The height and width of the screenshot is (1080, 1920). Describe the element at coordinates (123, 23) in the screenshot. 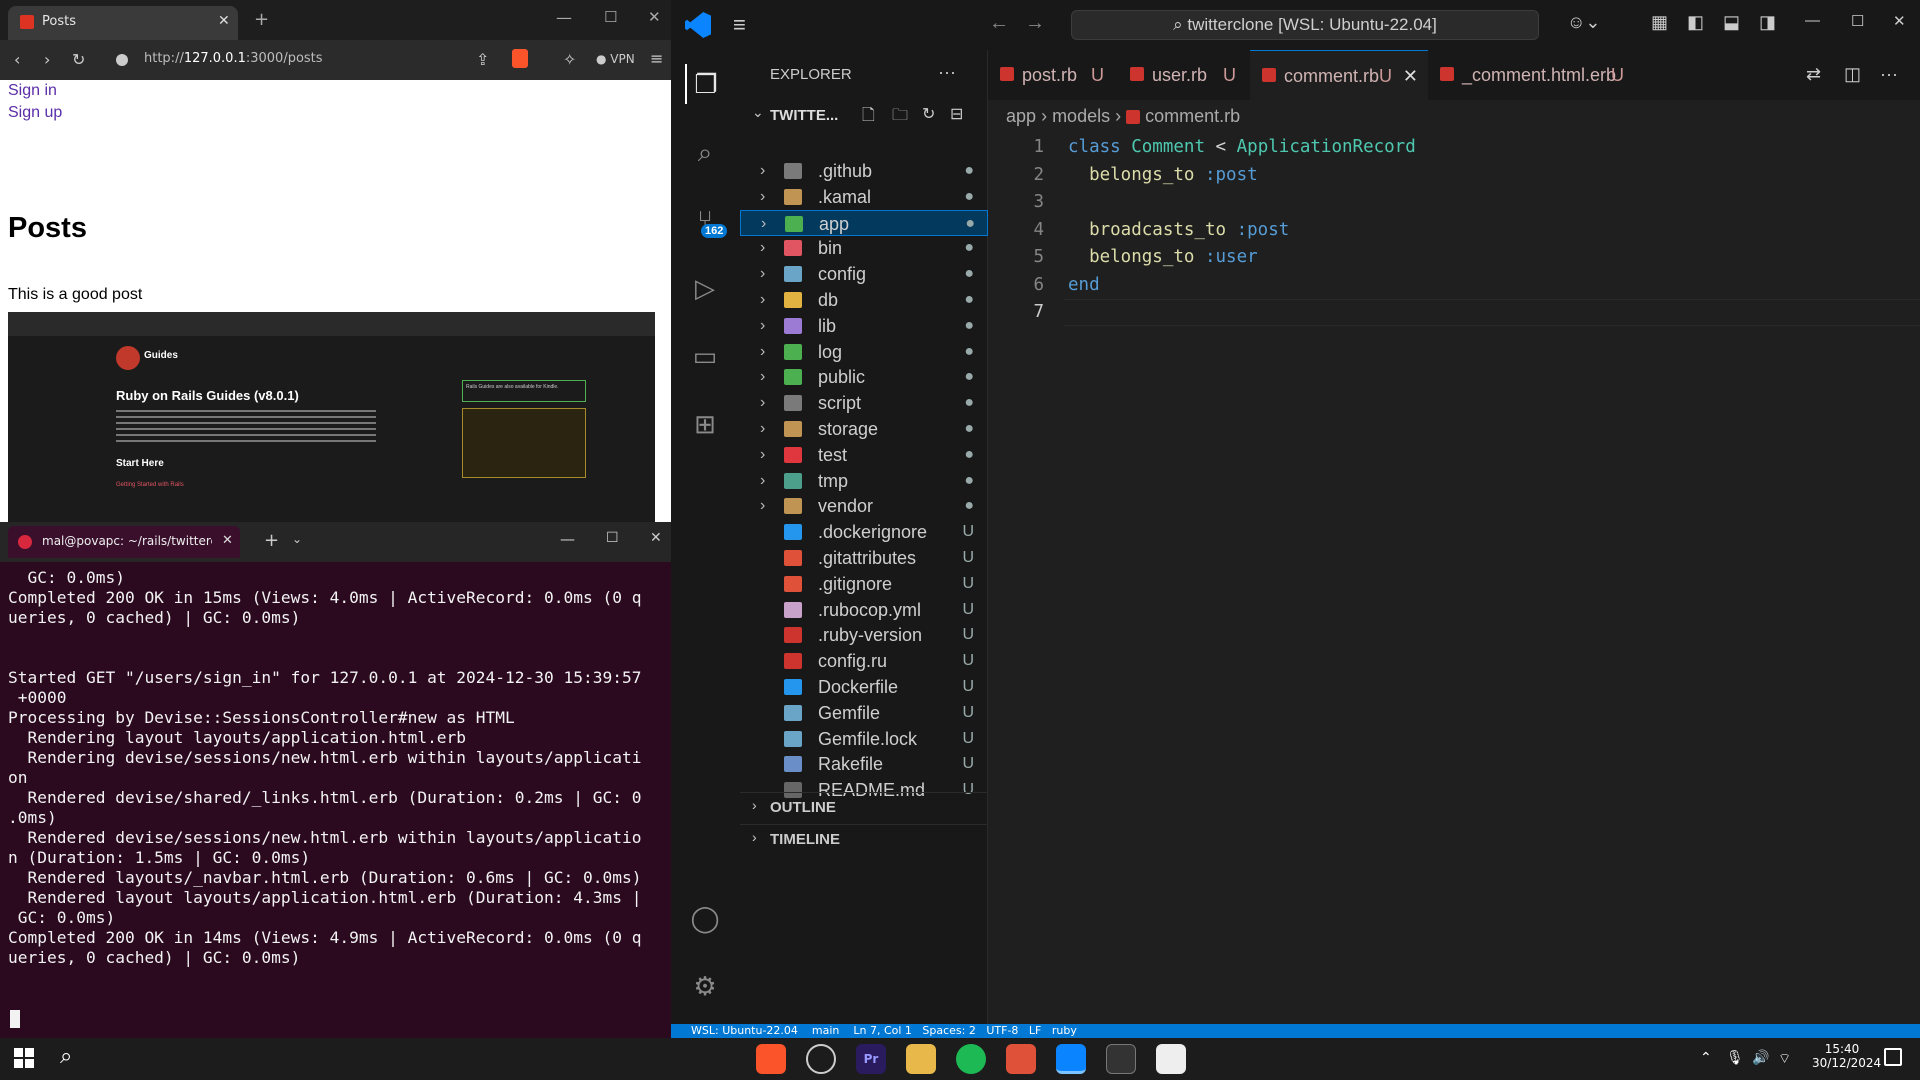

I see `browser-tab: Posts ✕` at that location.